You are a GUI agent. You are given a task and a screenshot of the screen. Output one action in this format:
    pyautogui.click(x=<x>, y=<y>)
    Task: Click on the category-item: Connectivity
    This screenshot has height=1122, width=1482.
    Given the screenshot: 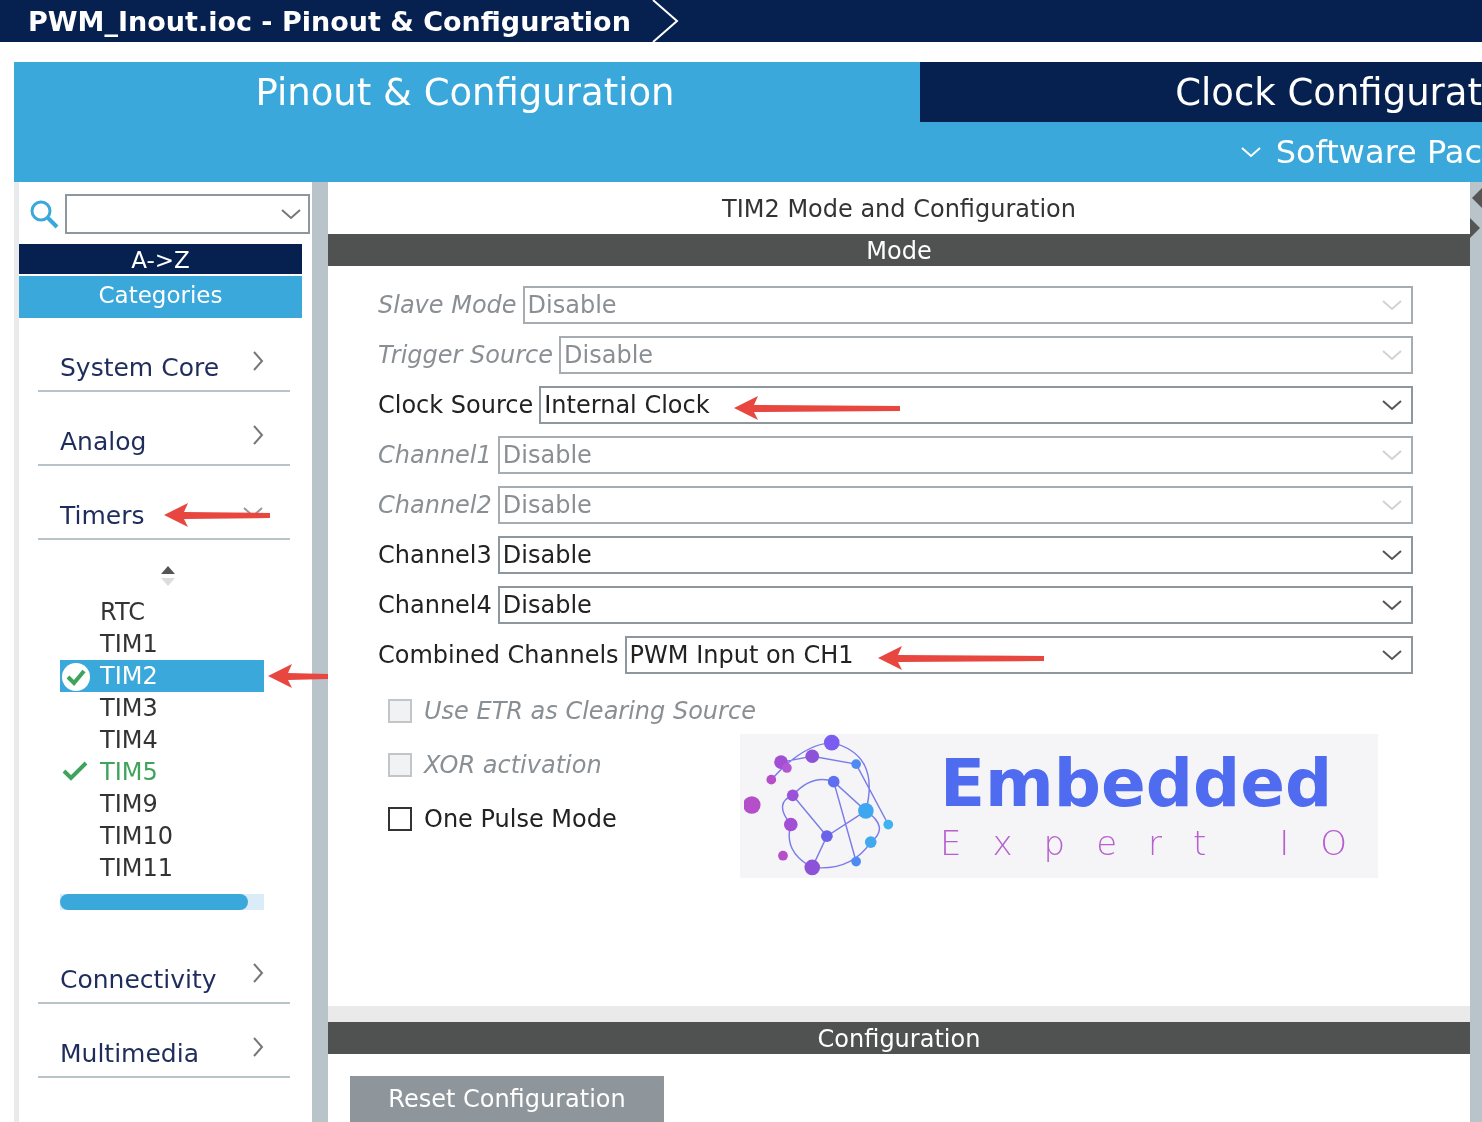 What is the action you would take?
    pyautogui.click(x=138, y=979)
    